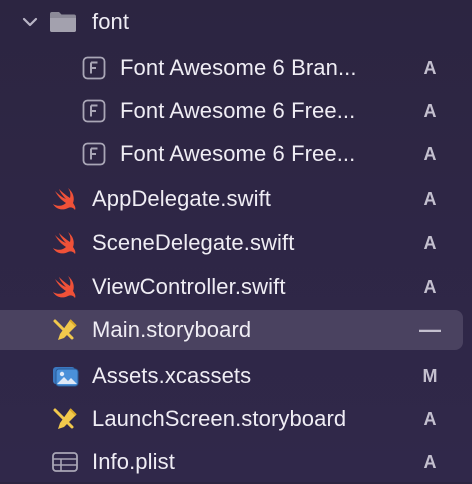 Image resolution: width=472 pixels, height=484 pixels. I want to click on file-row: AppDelegate.swift A, so click(236, 199).